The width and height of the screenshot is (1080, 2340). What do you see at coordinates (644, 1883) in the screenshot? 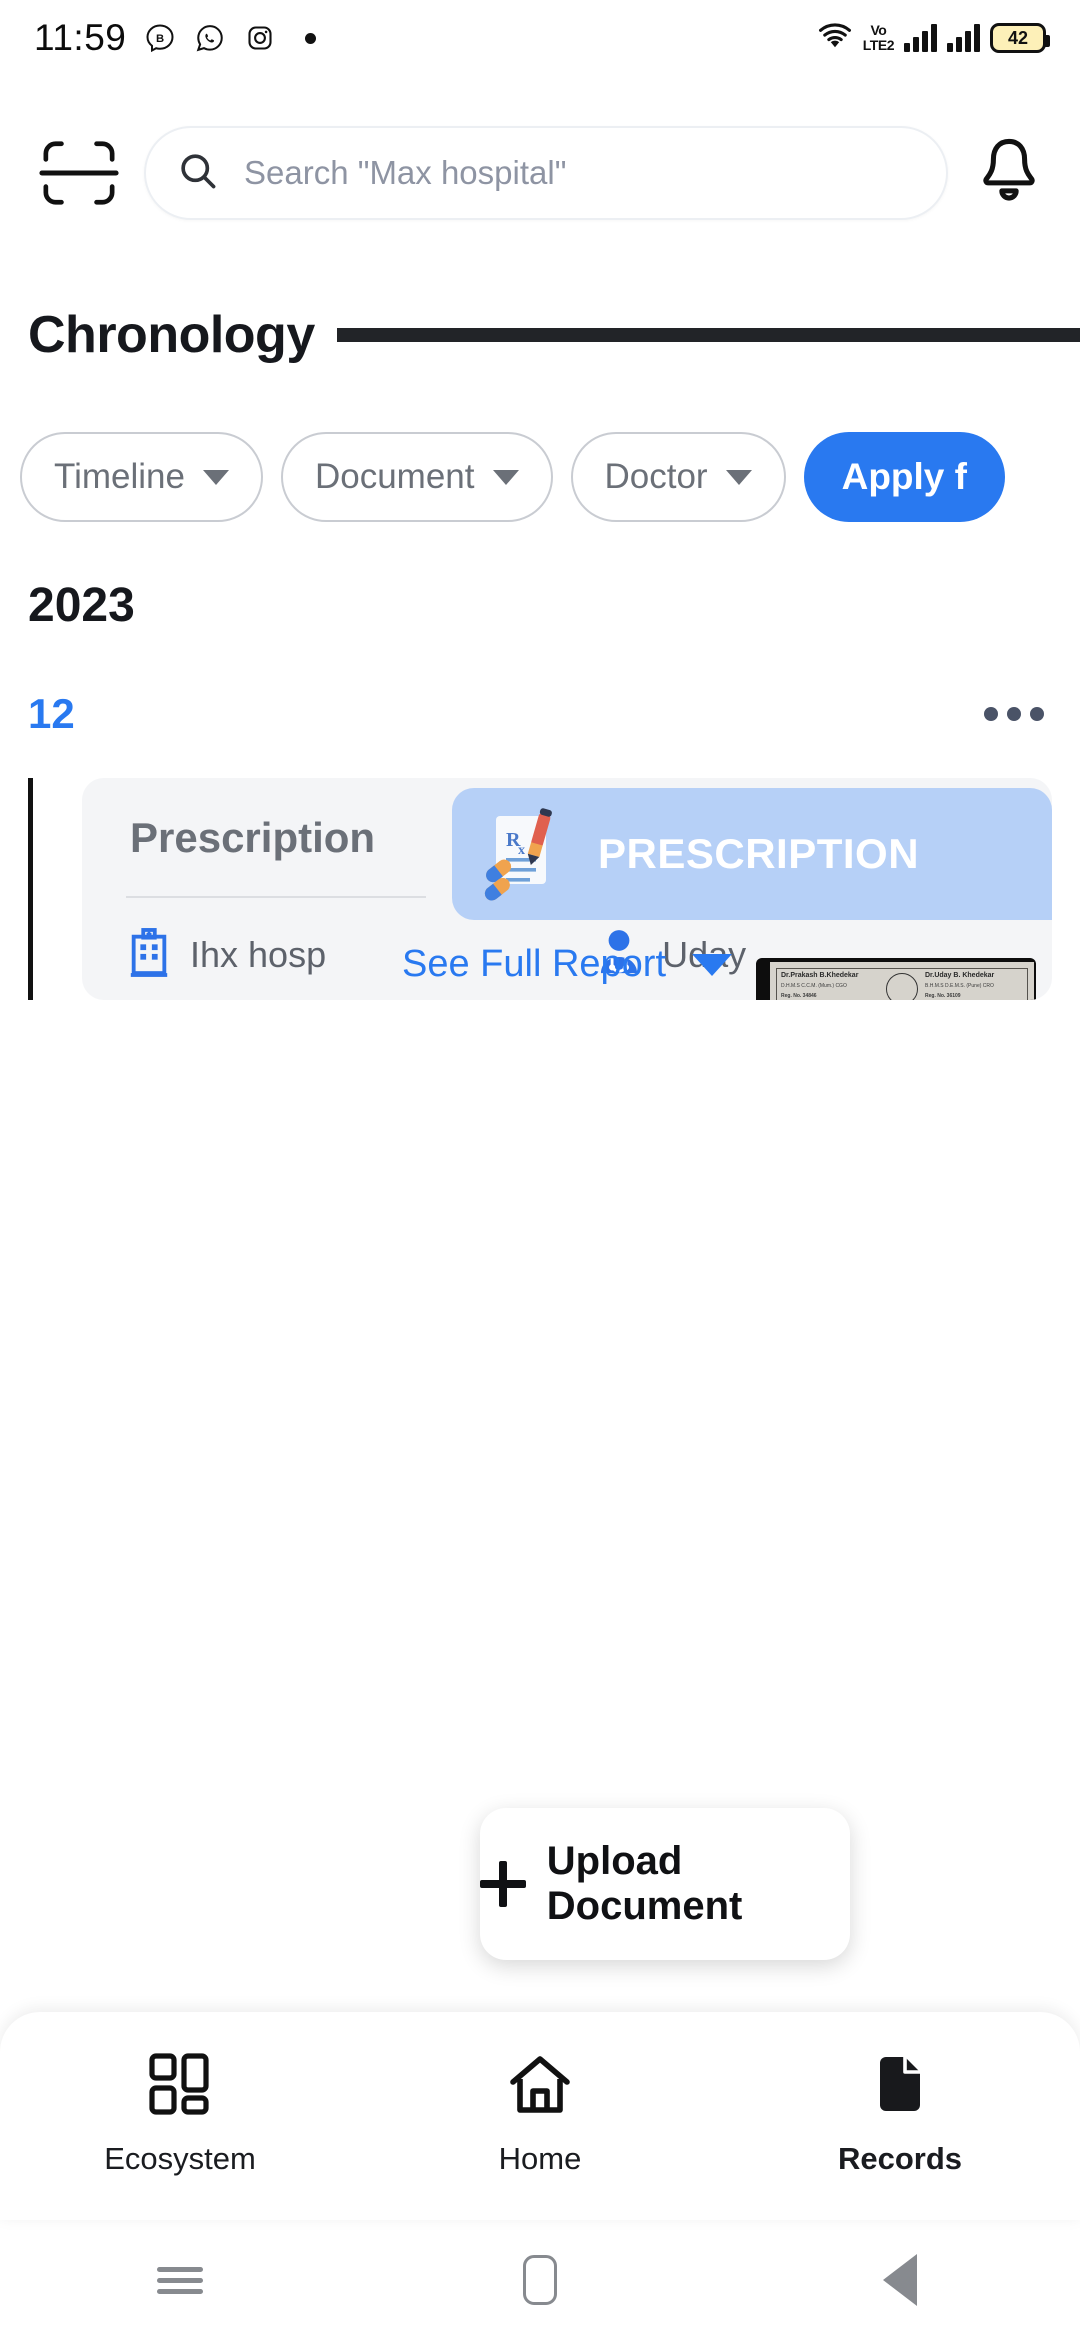
I see `upload-document-label: Upload Document` at bounding box center [644, 1883].